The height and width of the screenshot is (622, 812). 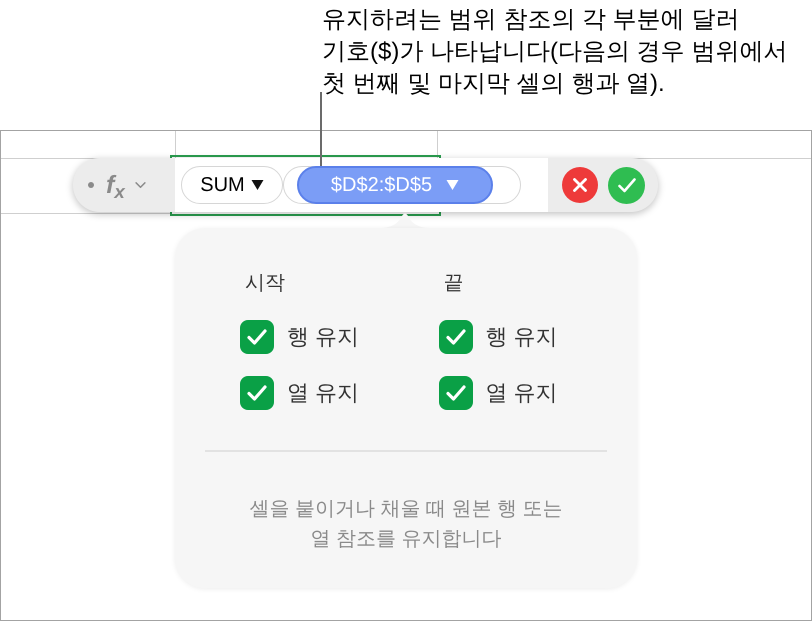 What do you see at coordinates (361, 185) in the screenshot?
I see `formula-field: SUM $D$2:$D$5` at bounding box center [361, 185].